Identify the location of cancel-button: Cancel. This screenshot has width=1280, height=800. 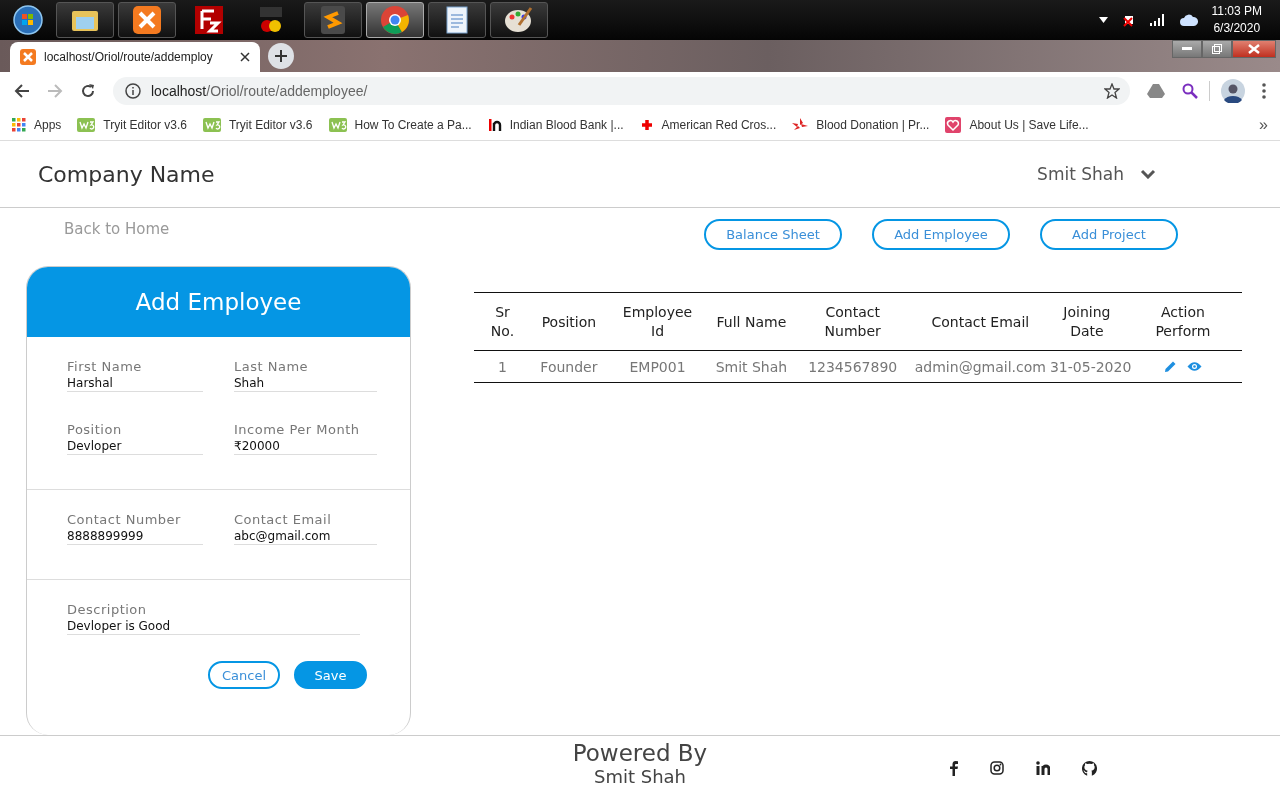
(243, 675).